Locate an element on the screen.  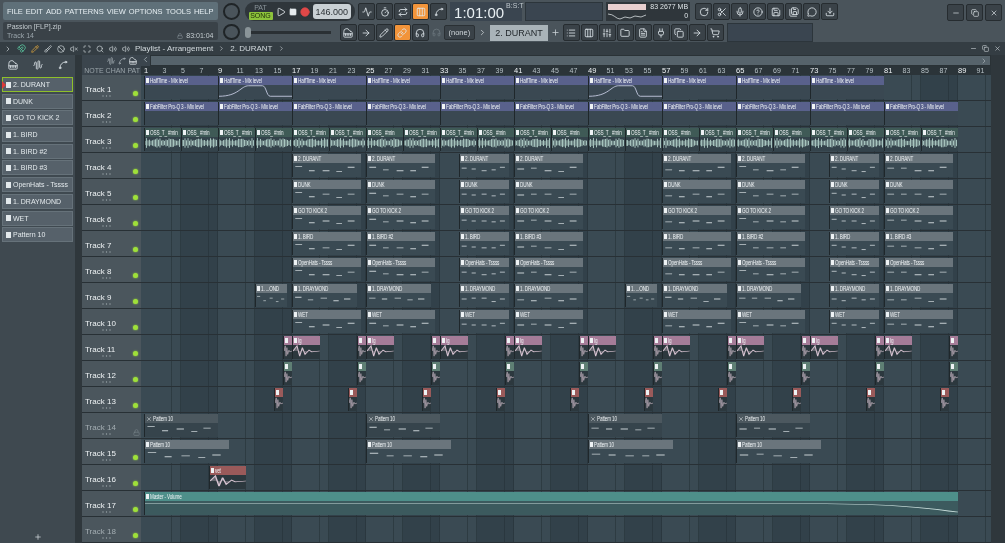
track-header: Track 11 is located at coordinates (111, 347).